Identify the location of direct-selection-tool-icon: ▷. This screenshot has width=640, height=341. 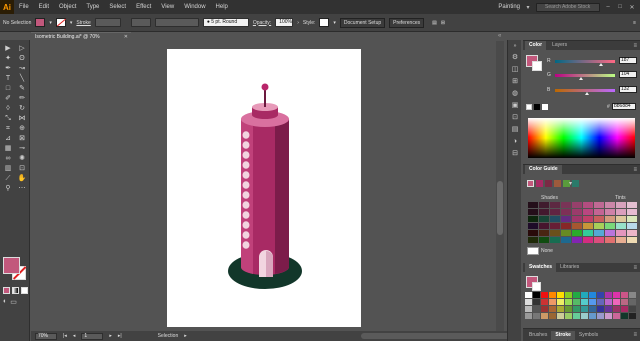
(22, 48).